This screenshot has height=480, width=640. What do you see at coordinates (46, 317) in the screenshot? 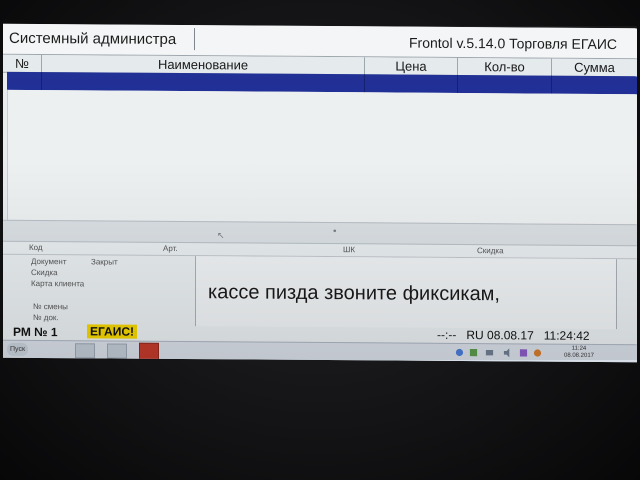
I see `document-number-label: № док.` at bounding box center [46, 317].